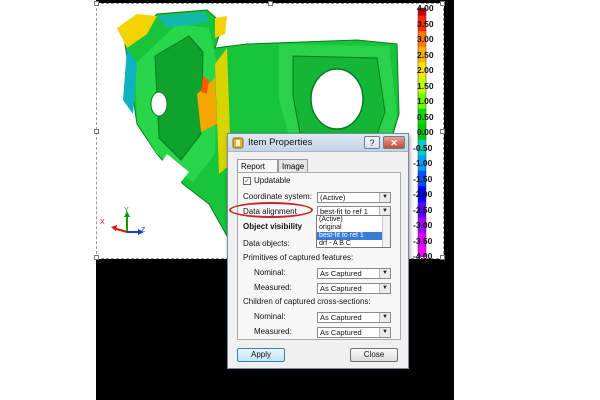  I want to click on scale-tick-label: -1.50, so click(423, 178).